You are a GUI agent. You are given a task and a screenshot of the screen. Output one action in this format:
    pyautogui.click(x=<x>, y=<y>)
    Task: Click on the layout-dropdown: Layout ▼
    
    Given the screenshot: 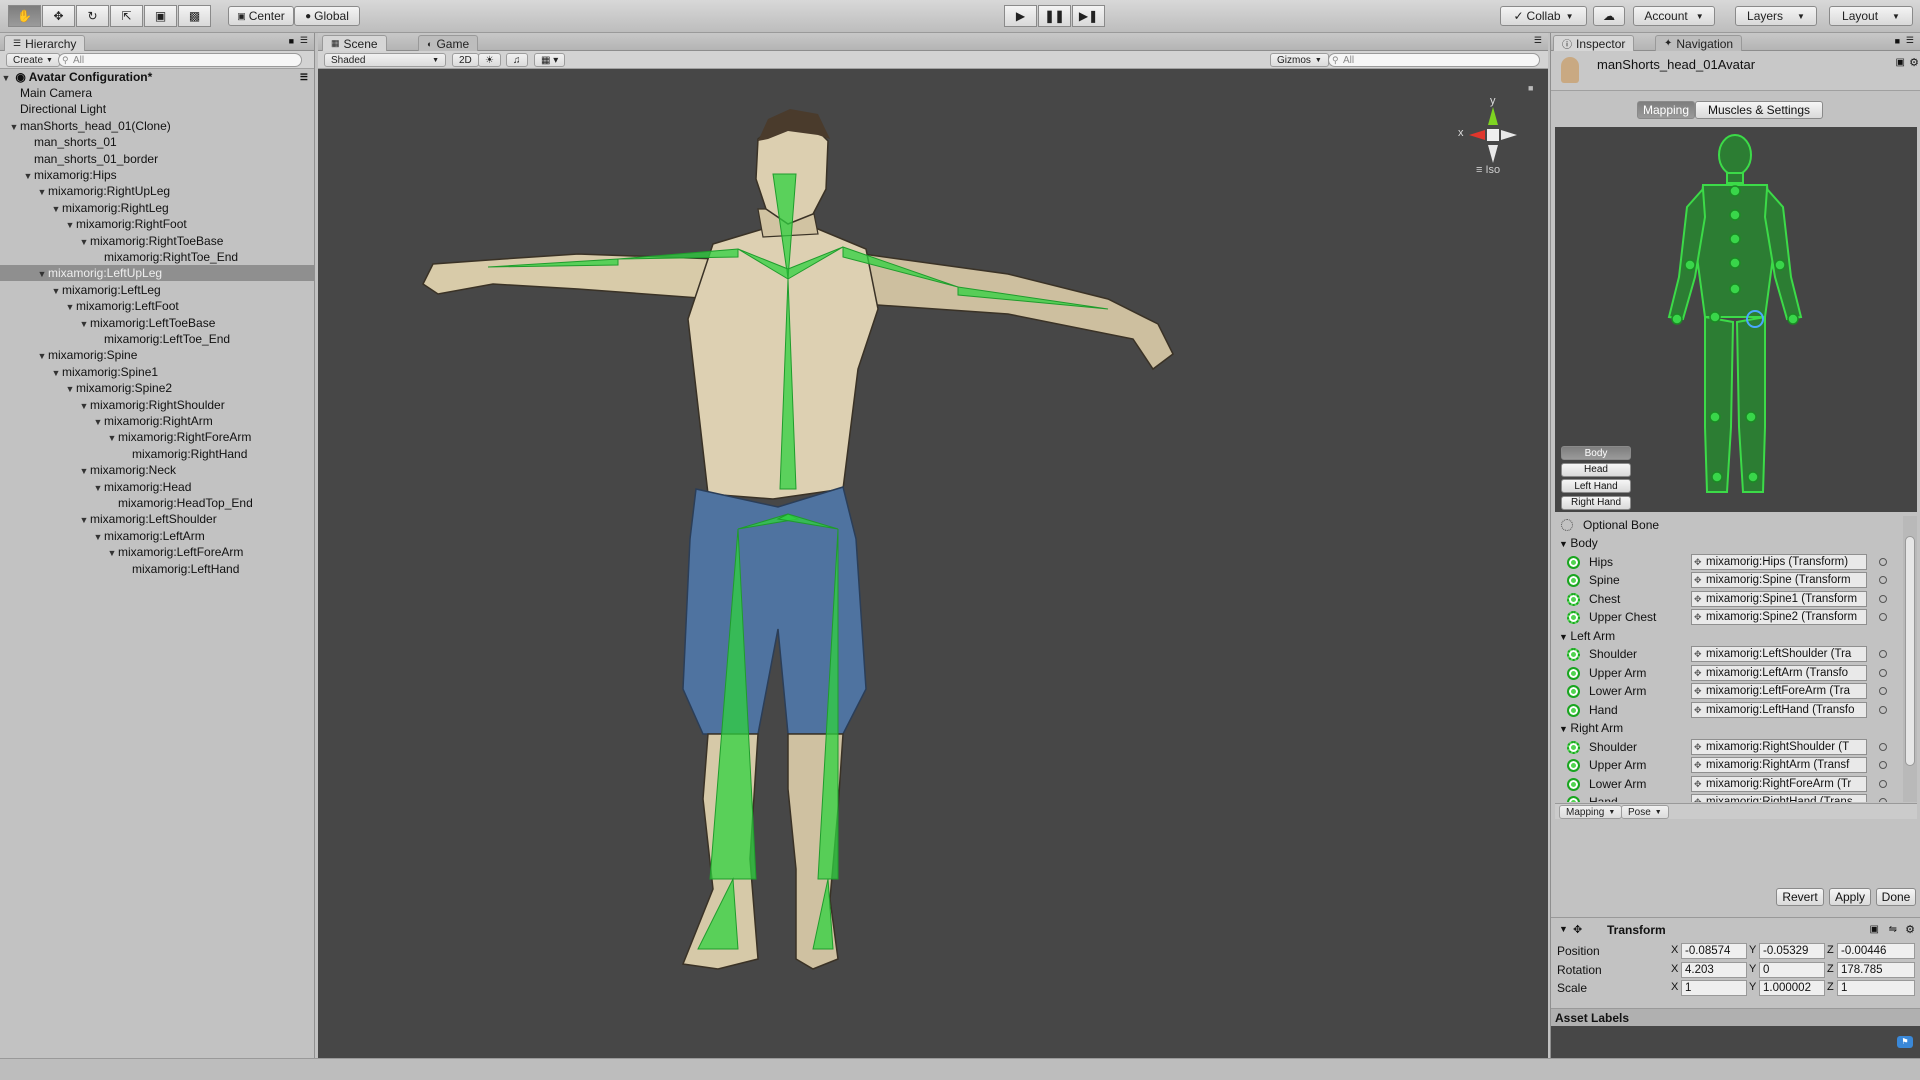 What is the action you would take?
    pyautogui.click(x=1871, y=16)
    